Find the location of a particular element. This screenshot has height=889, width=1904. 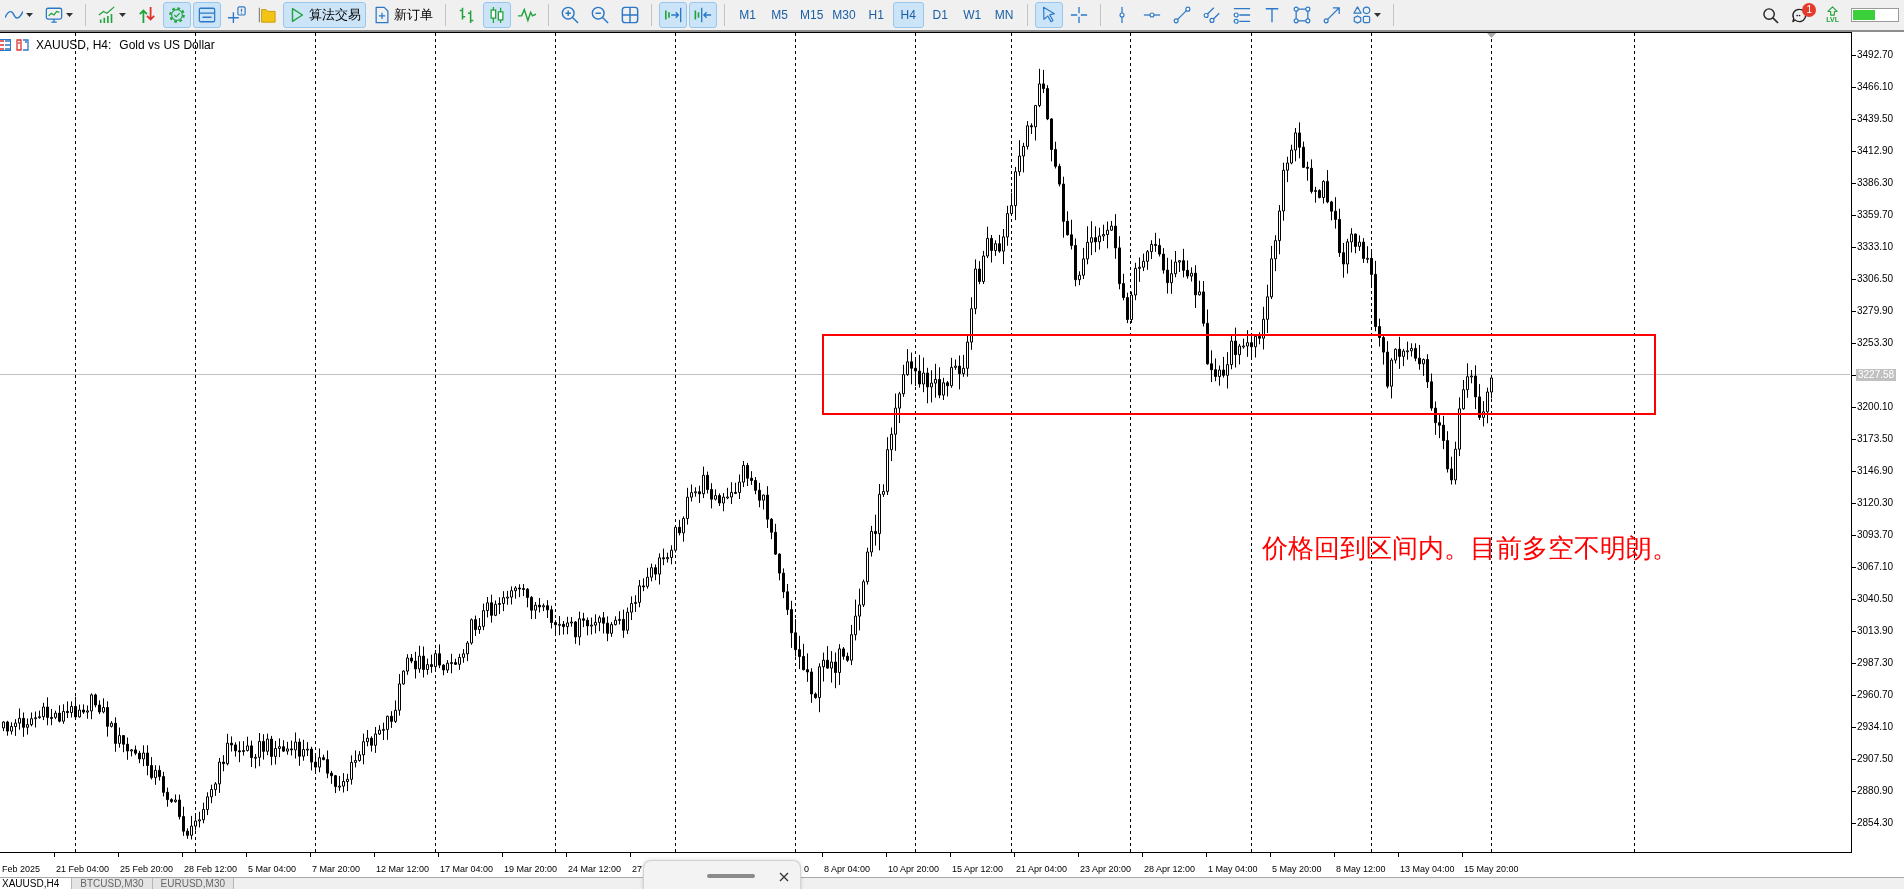

messages-button: 1 is located at coordinates (1803, 15).